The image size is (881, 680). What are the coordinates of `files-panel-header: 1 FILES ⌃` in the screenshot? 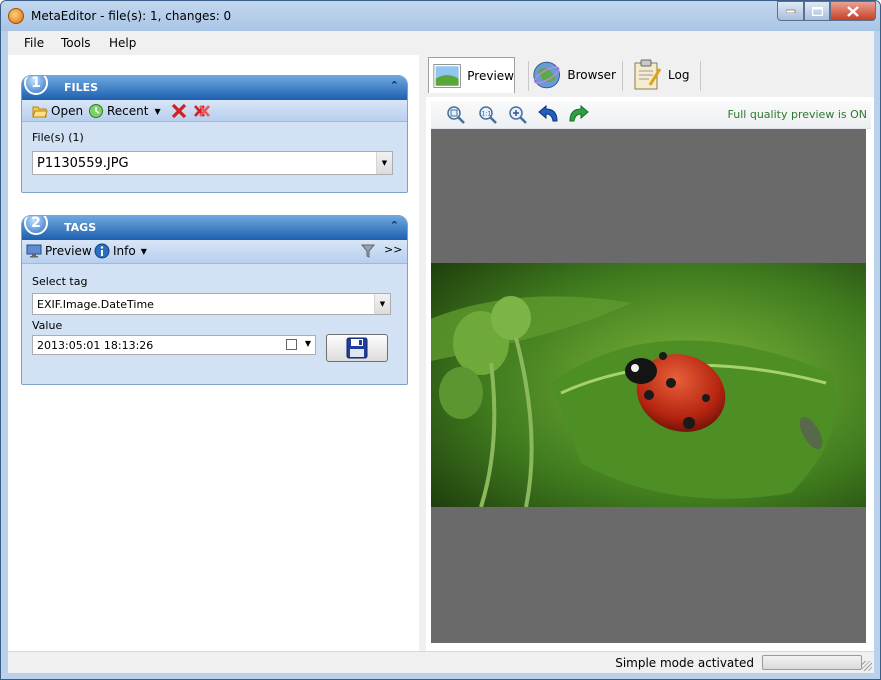 It's located at (214, 88).